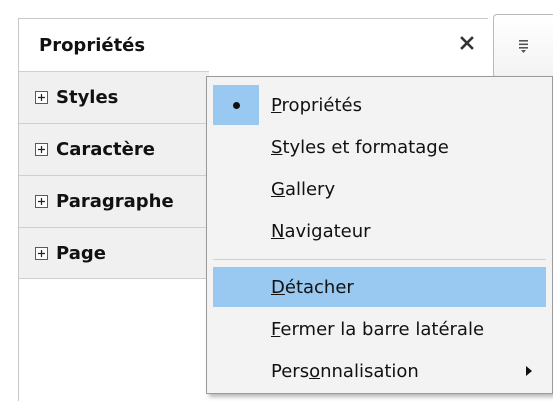 This screenshot has width=553, height=401. What do you see at coordinates (360, 147) in the screenshot?
I see `menu-item-label: Styles et formatage` at bounding box center [360, 147].